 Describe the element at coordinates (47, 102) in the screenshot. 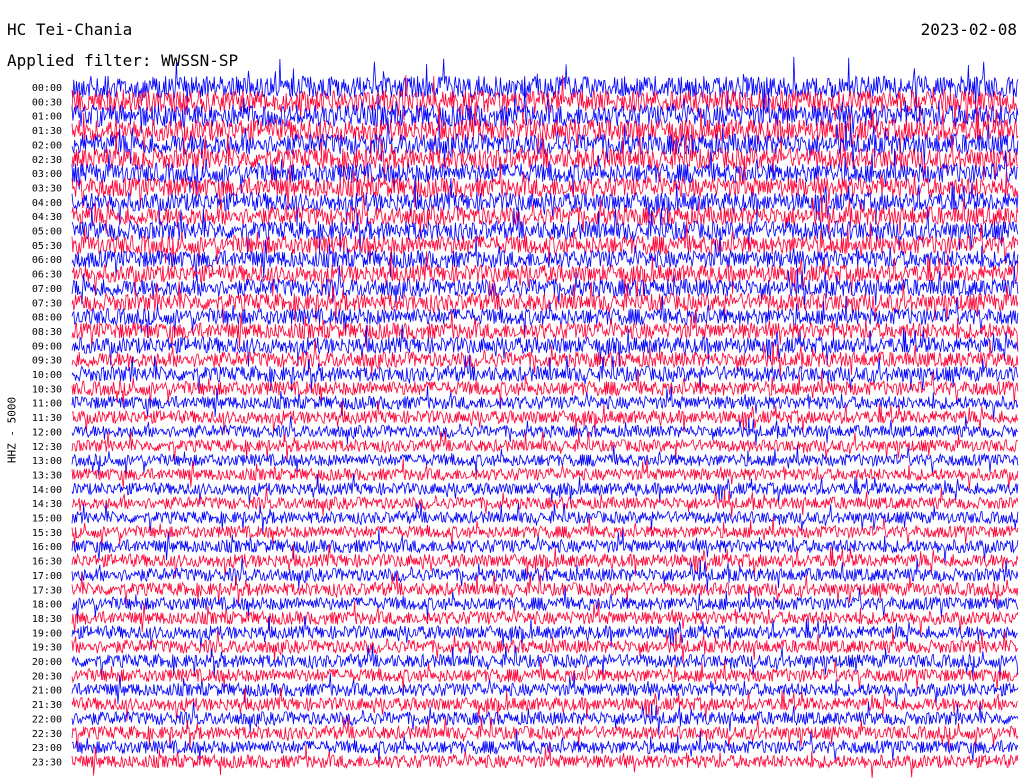

I see `hour-tick-label: 00:30` at that location.